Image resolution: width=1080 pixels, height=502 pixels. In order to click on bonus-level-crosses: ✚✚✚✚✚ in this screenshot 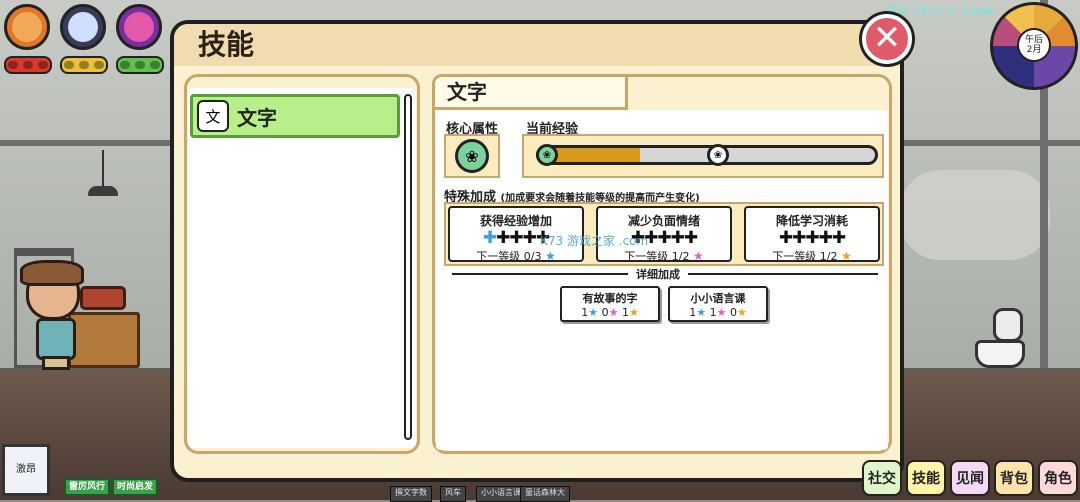, I will do `click(812, 238)`.